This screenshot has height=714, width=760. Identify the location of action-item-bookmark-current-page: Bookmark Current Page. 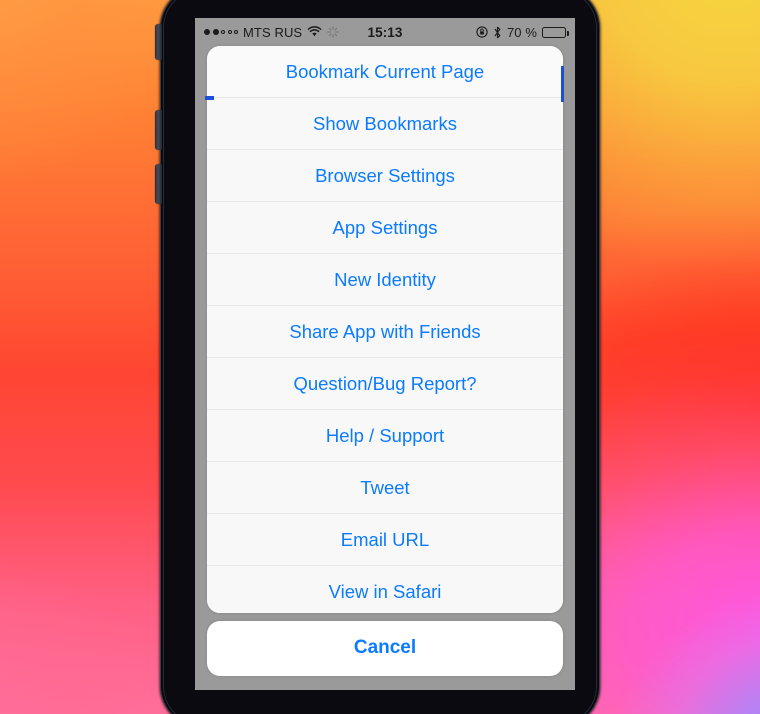
(385, 72).